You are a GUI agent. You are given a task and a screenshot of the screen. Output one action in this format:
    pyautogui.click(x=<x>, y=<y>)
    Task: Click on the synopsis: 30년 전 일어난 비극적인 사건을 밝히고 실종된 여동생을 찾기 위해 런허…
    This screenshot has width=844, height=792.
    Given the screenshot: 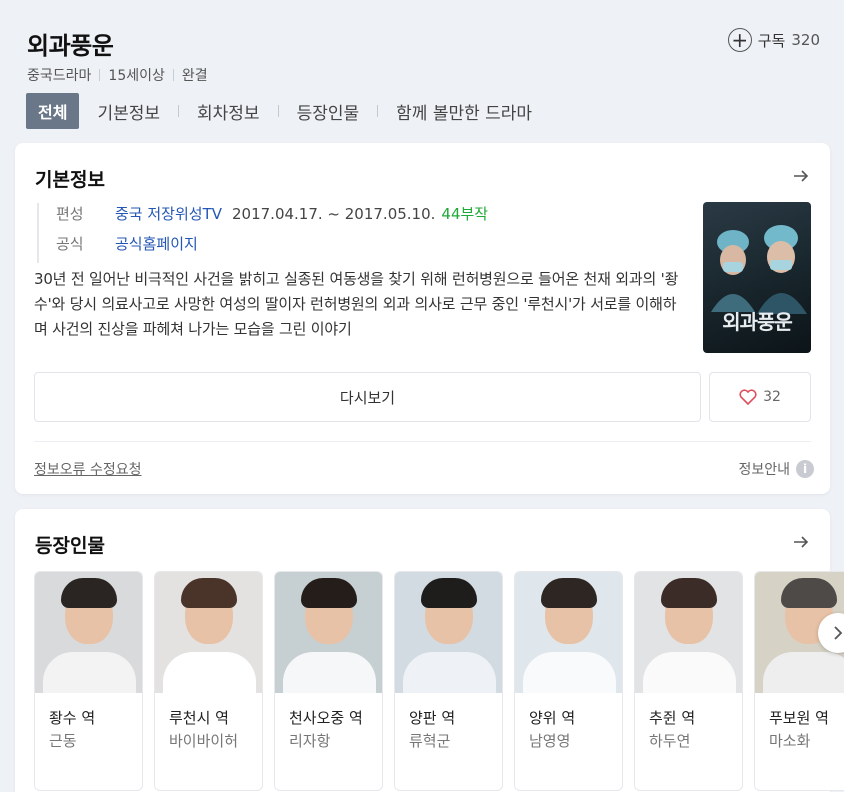 What is the action you would take?
    pyautogui.click(x=356, y=304)
    